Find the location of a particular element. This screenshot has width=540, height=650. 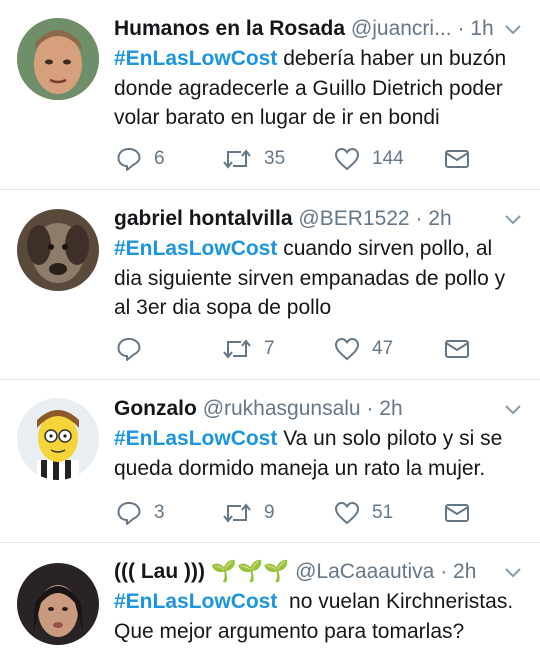

display-name-emoji: 🌱🌱🌱 is located at coordinates (250, 571).